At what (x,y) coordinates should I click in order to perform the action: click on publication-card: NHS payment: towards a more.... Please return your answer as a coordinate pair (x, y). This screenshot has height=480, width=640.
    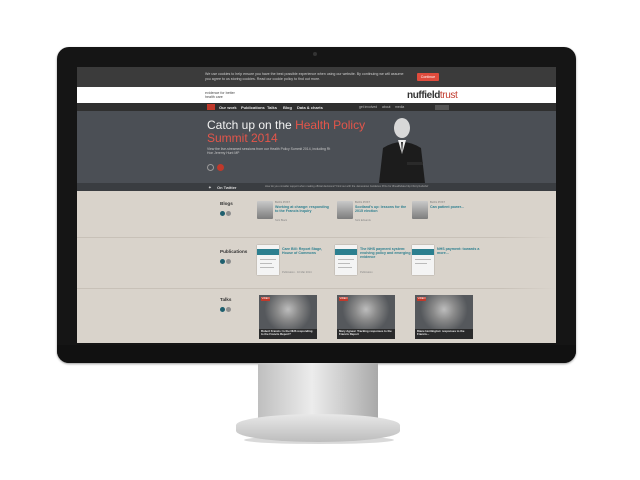
    Looking at the image, I should click on (449, 265).